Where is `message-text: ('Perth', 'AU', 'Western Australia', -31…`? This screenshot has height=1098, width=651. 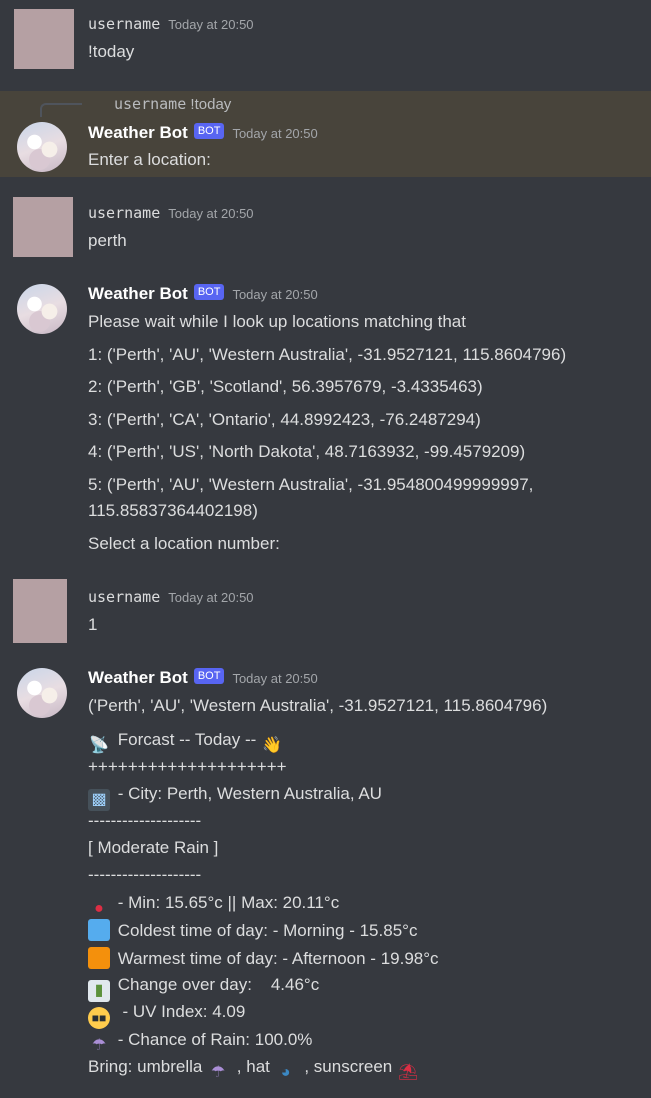 message-text: ('Perth', 'AU', 'Western Australia', -31… is located at coordinates (318, 705).